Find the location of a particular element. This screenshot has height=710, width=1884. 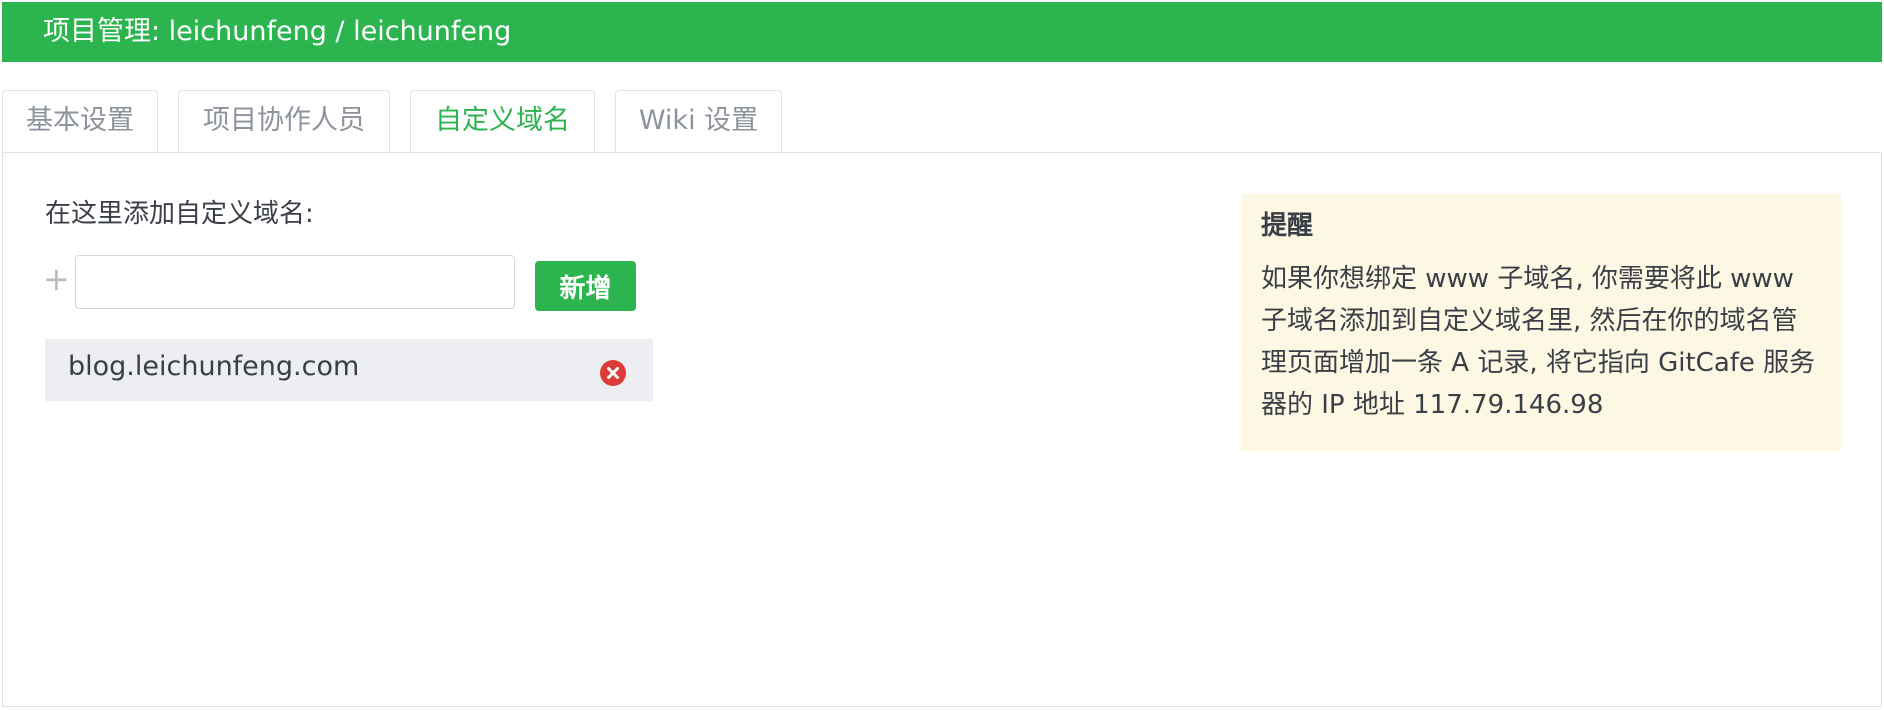

domain-list-item: blog.leichunfeng.com is located at coordinates (349, 370).